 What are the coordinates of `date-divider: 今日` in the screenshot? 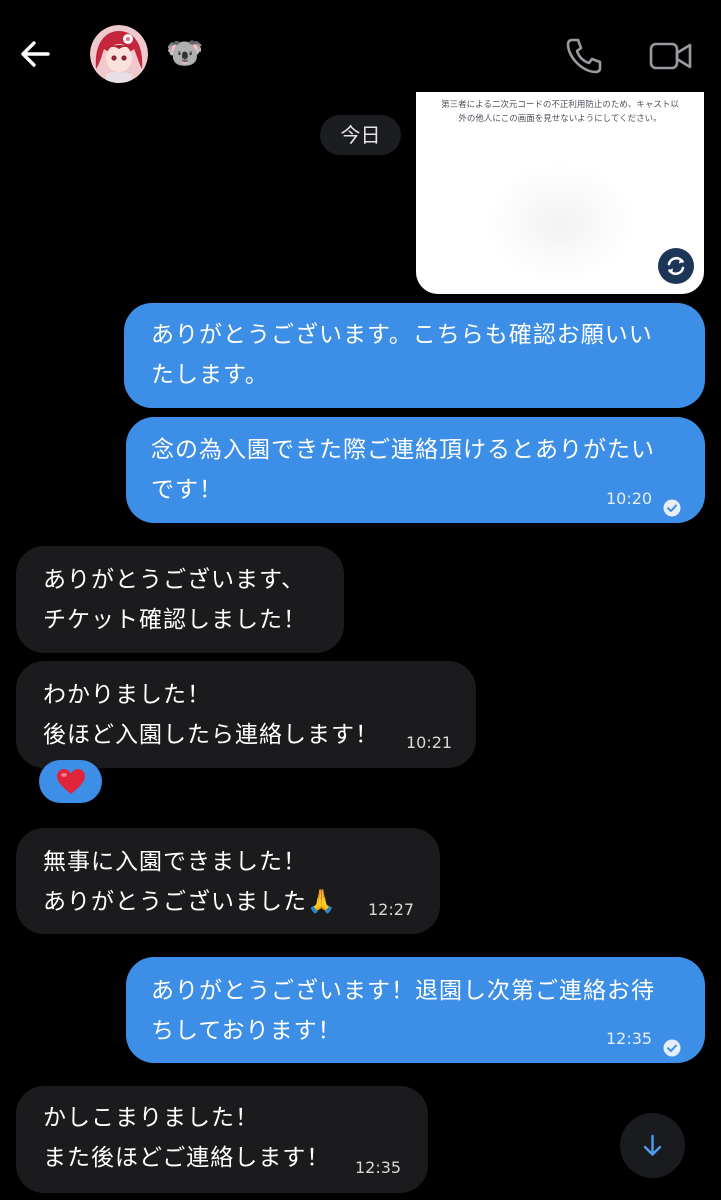 It's located at (360, 135).